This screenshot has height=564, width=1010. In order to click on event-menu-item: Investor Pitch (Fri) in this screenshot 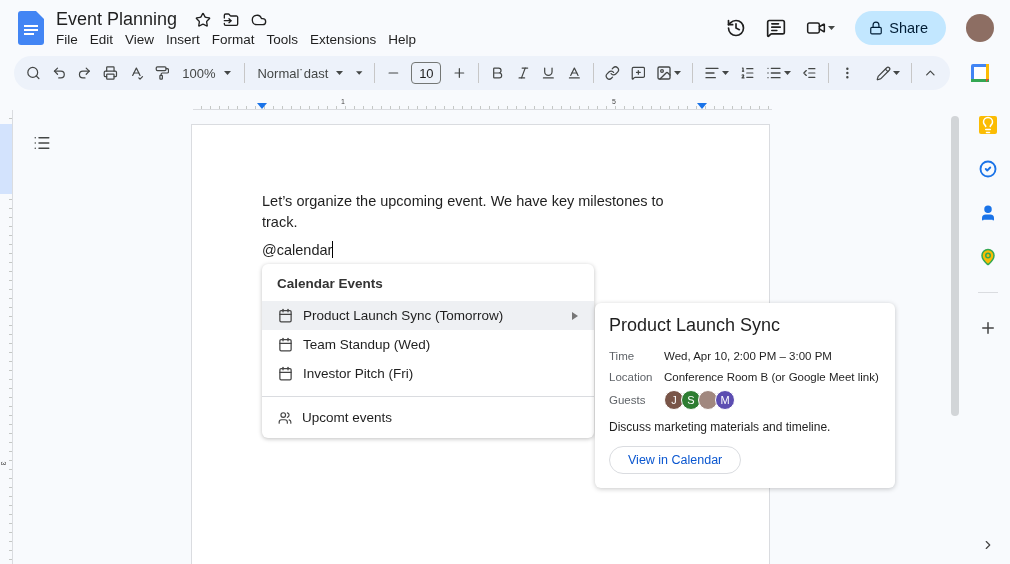, I will do `click(428, 373)`.